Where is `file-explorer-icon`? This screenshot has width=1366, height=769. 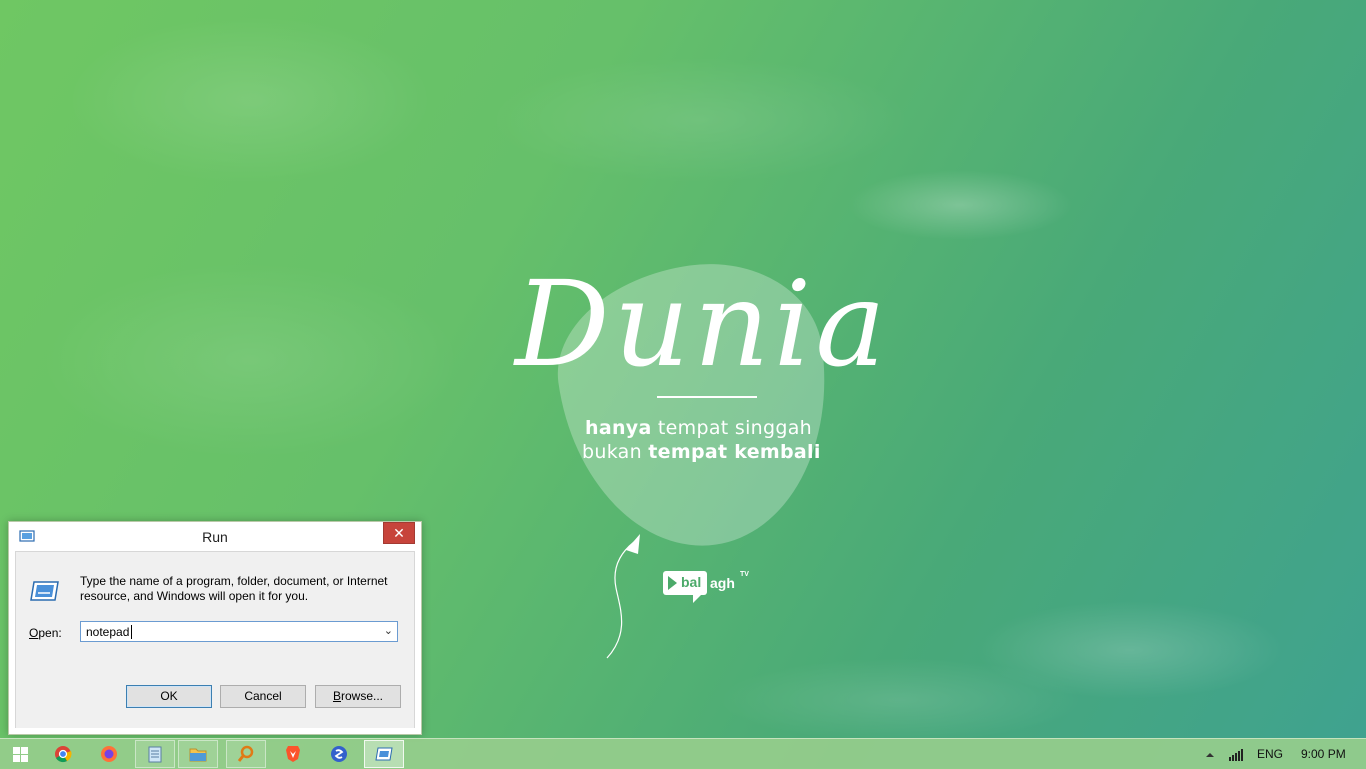 file-explorer-icon is located at coordinates (198, 755).